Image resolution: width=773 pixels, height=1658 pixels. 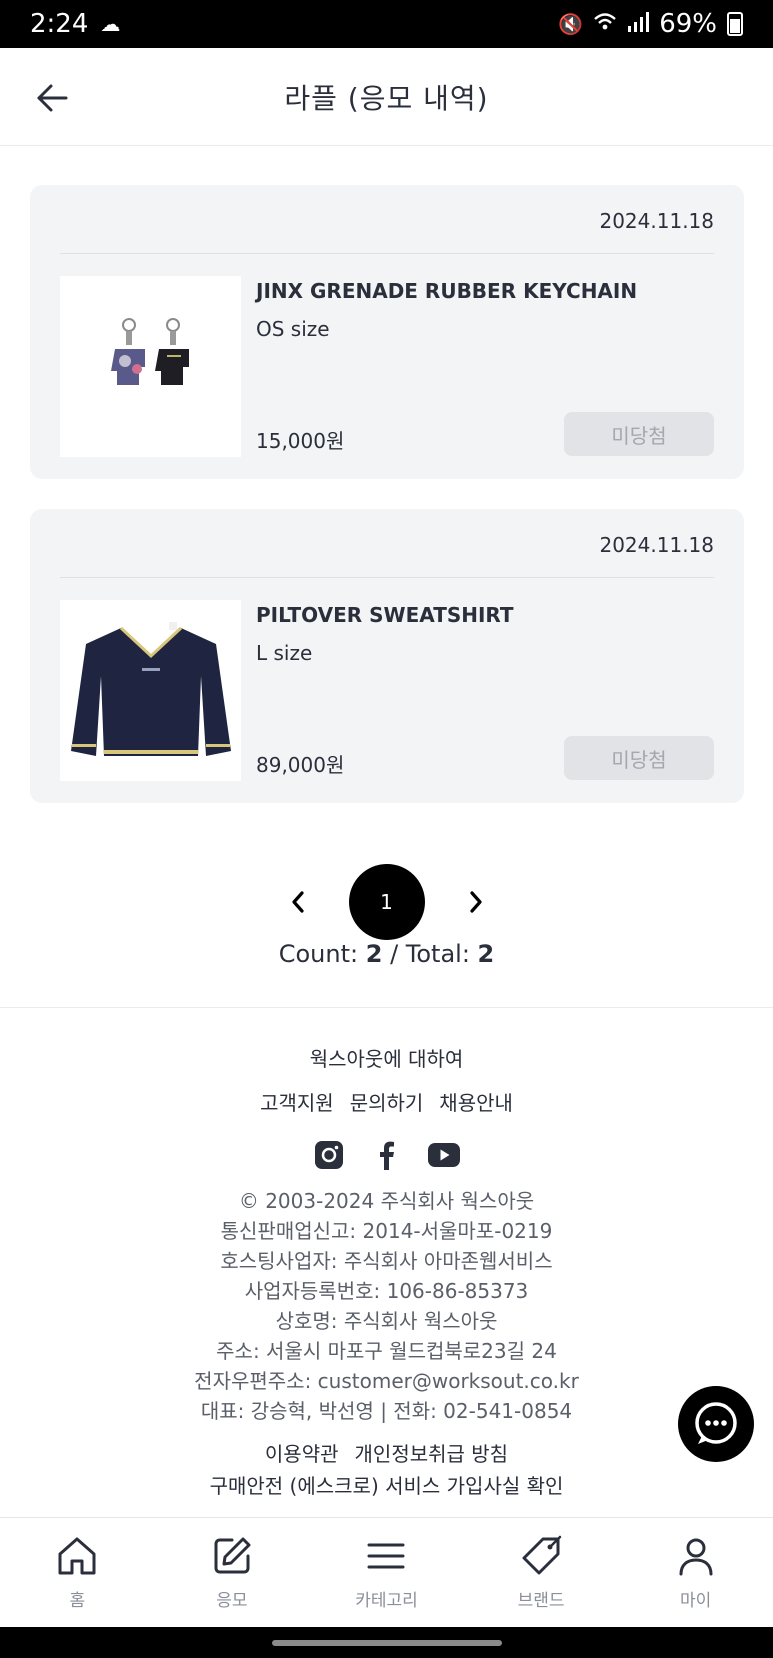 I want to click on social-links, so click(x=386, y=1155).